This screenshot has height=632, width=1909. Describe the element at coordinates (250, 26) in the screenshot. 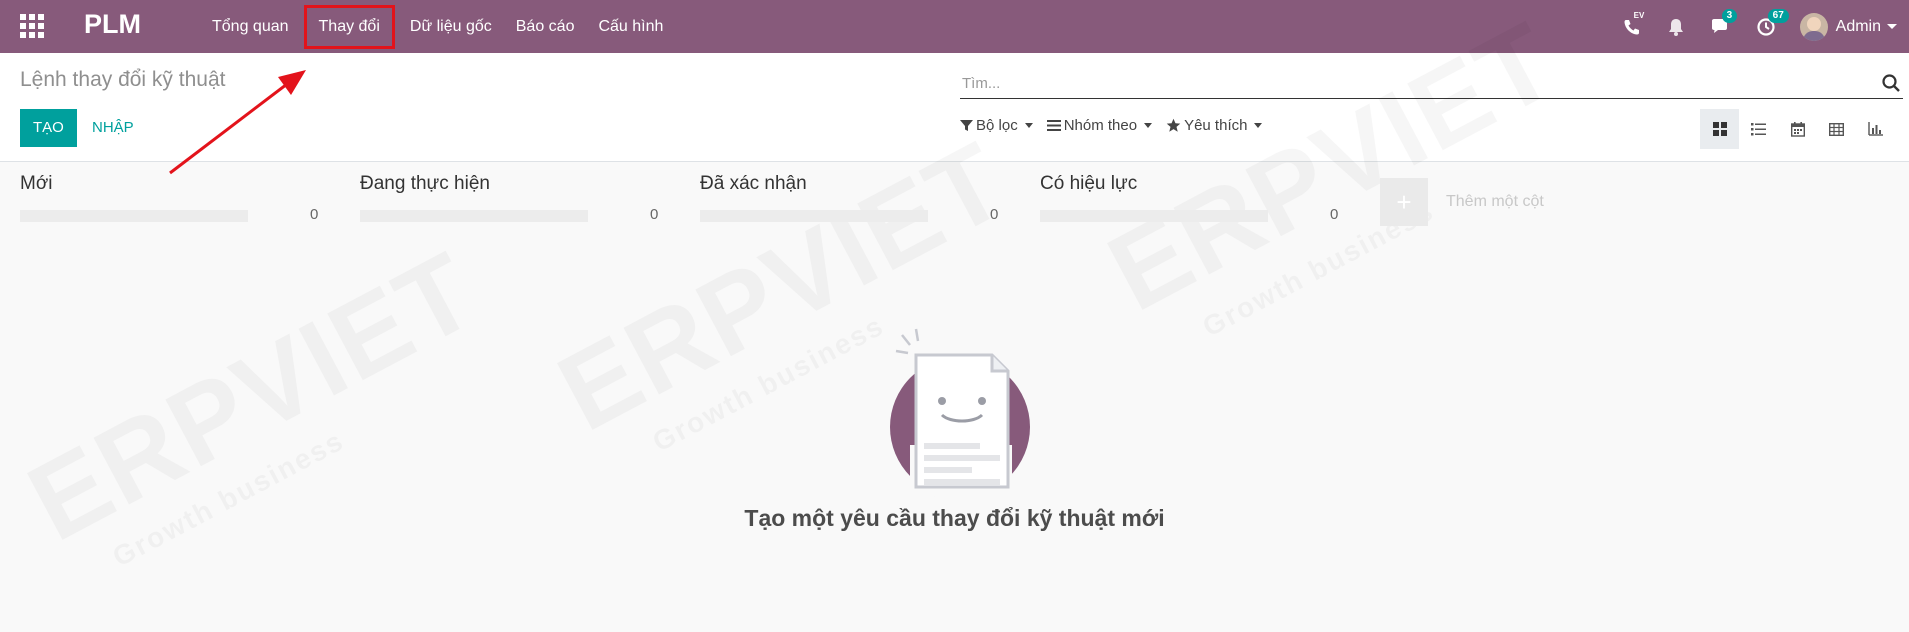

I see `menu-item-overview: Tổng quan` at that location.